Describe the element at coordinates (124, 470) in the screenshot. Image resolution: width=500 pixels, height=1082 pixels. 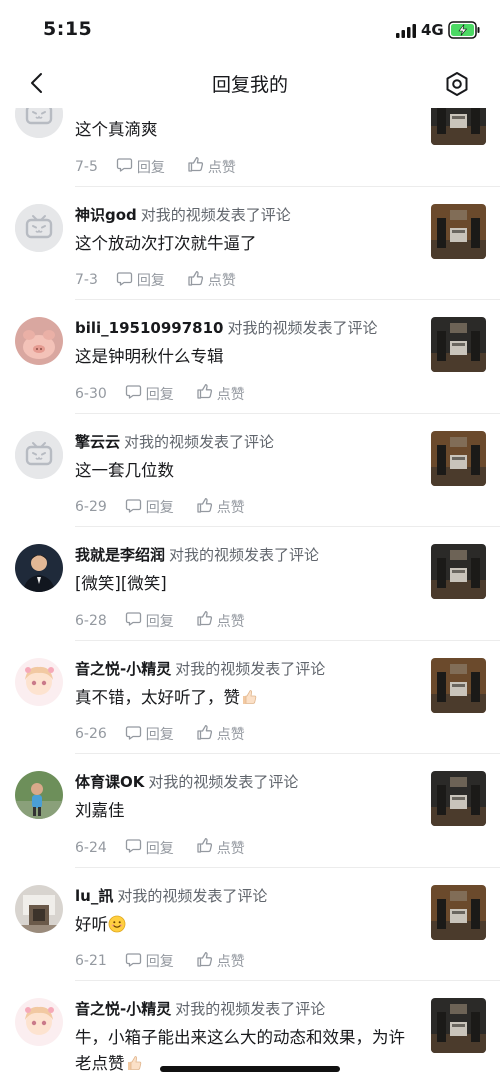
I see `reply-text: 这一套几位数` at that location.